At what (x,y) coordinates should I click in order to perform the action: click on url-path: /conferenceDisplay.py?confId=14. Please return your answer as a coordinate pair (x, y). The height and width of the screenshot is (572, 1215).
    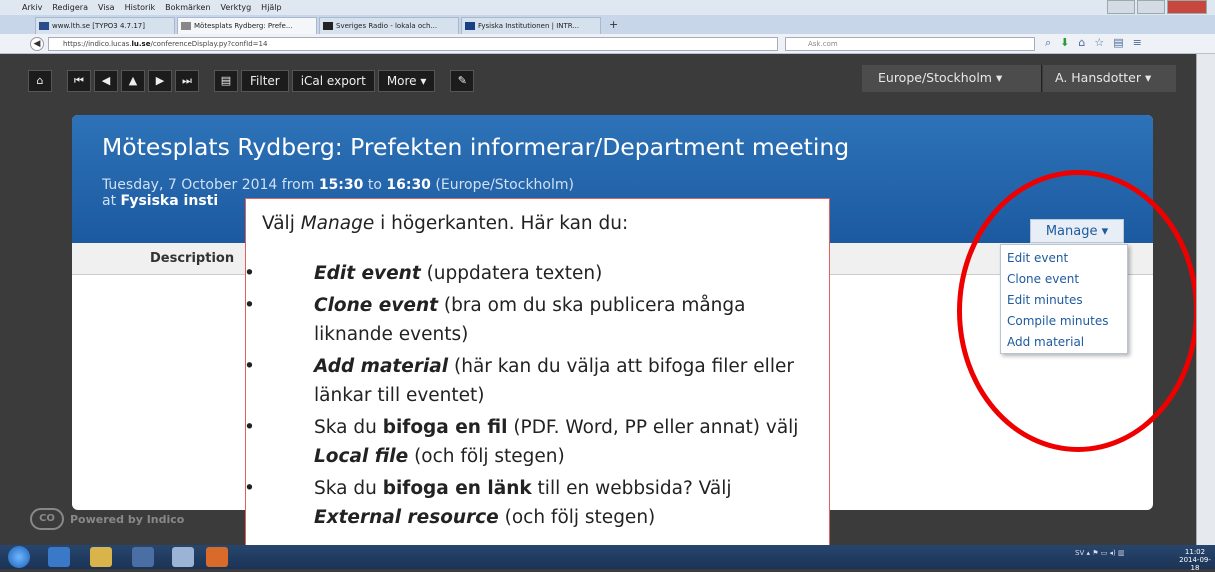
    Looking at the image, I should click on (209, 44).